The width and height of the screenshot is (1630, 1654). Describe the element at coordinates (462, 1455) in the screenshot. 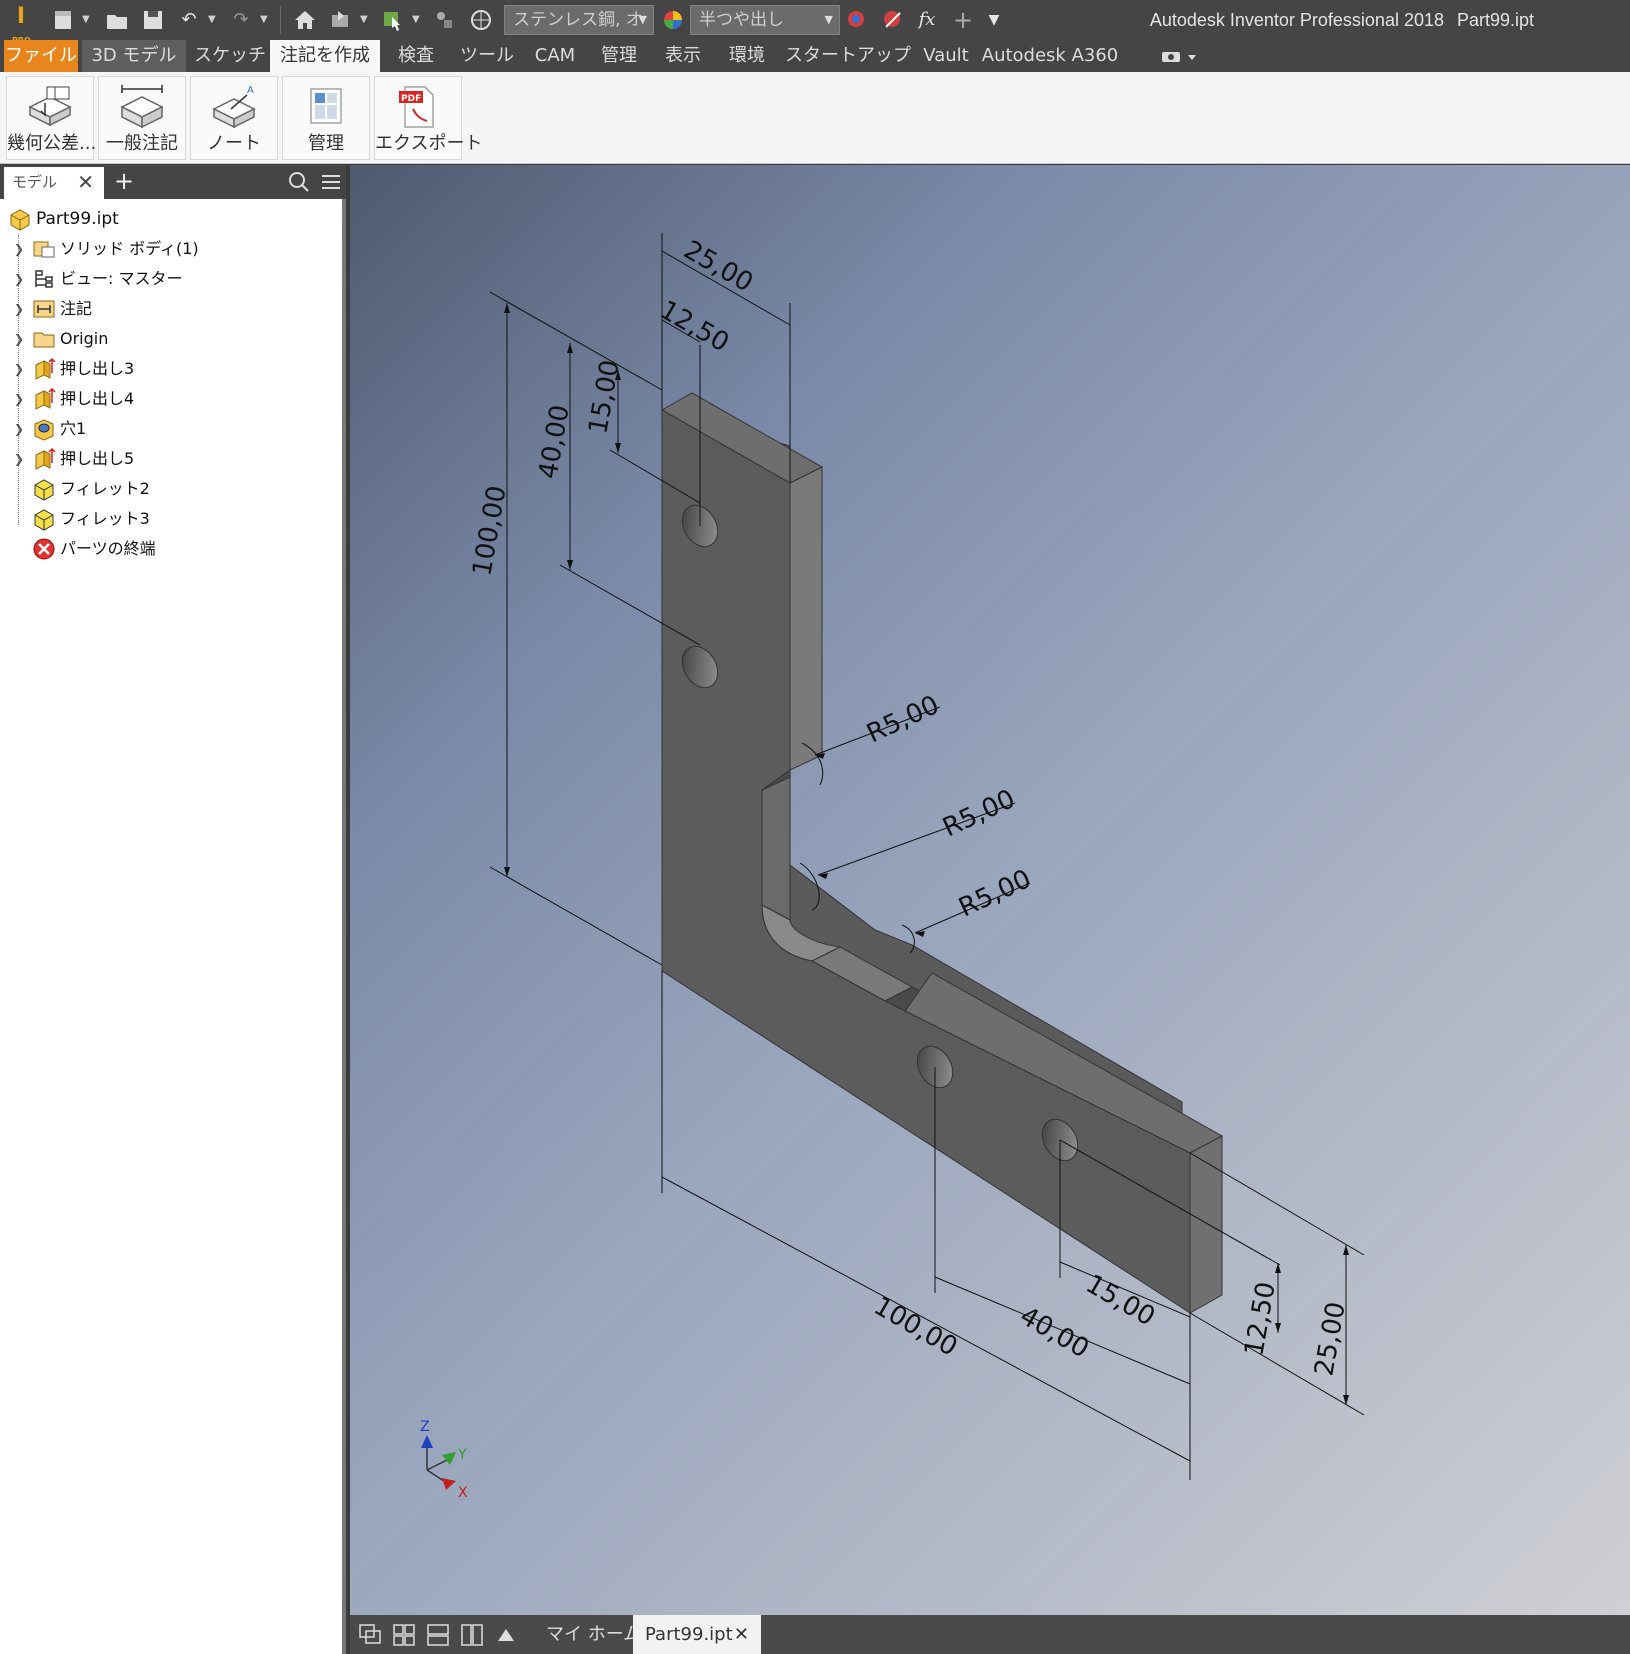

I see `svg-text: Y` at that location.